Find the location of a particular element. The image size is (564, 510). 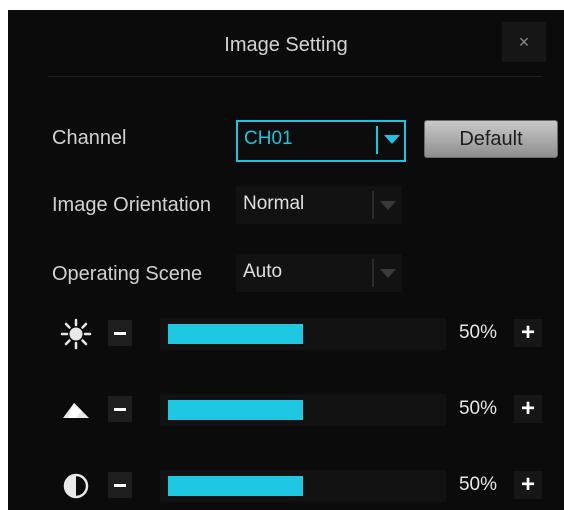

contrast-icon is located at coordinates (76, 410).